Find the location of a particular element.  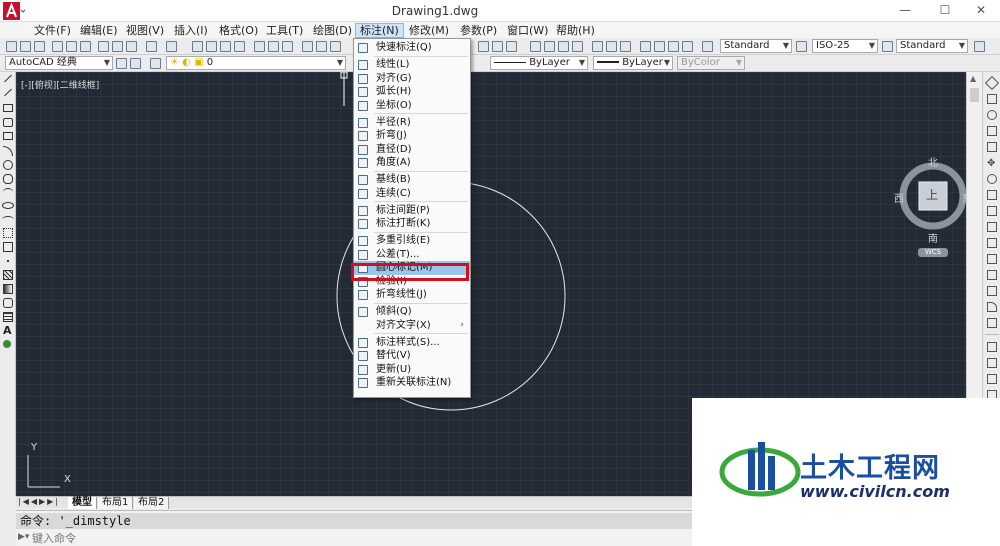

stretch-icon is located at coordinates (992, 211).